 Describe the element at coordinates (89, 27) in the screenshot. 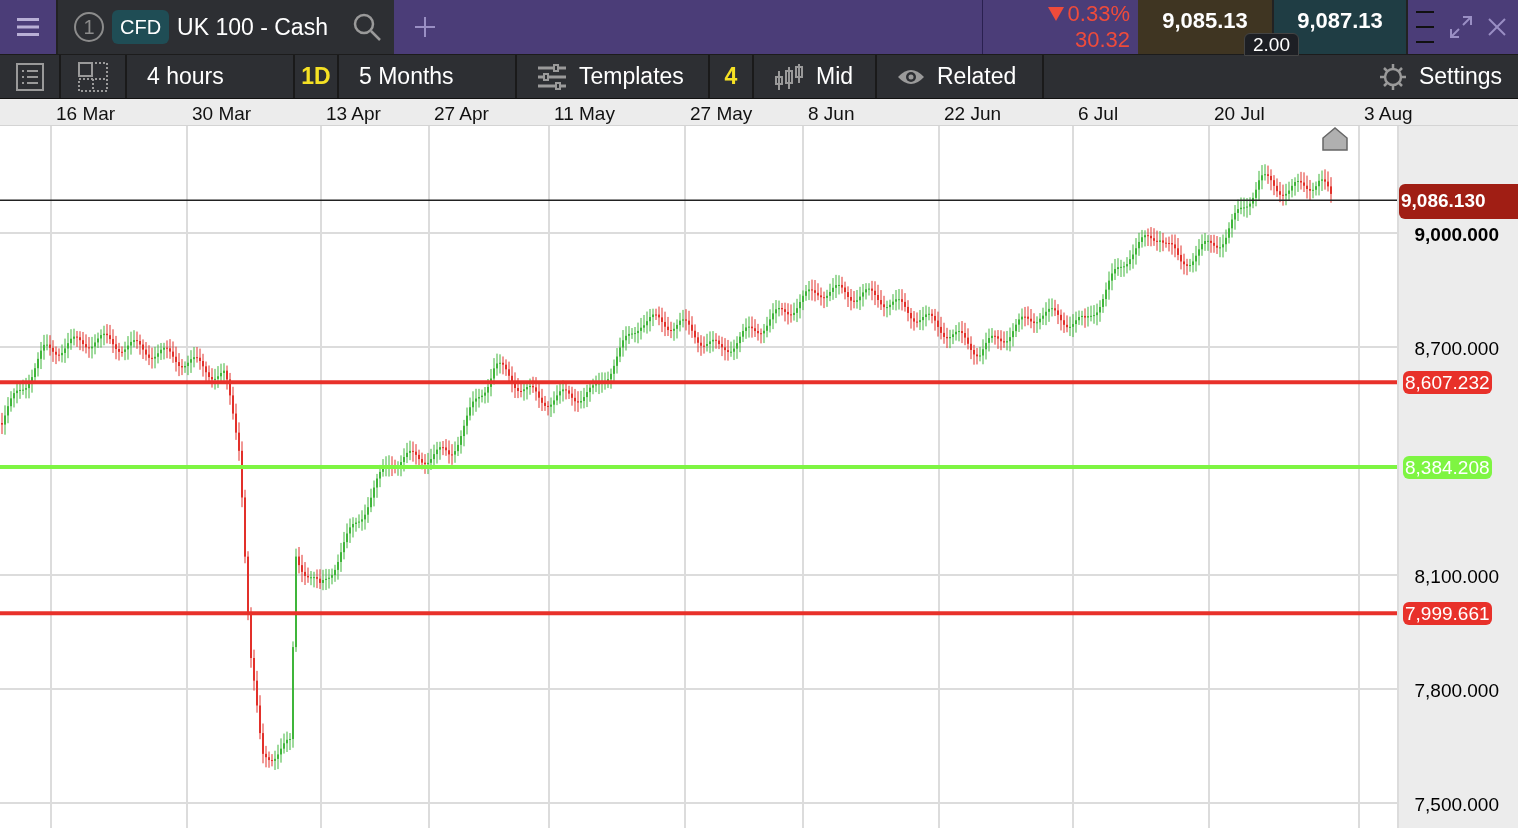

I see `tab-number: 1` at that location.